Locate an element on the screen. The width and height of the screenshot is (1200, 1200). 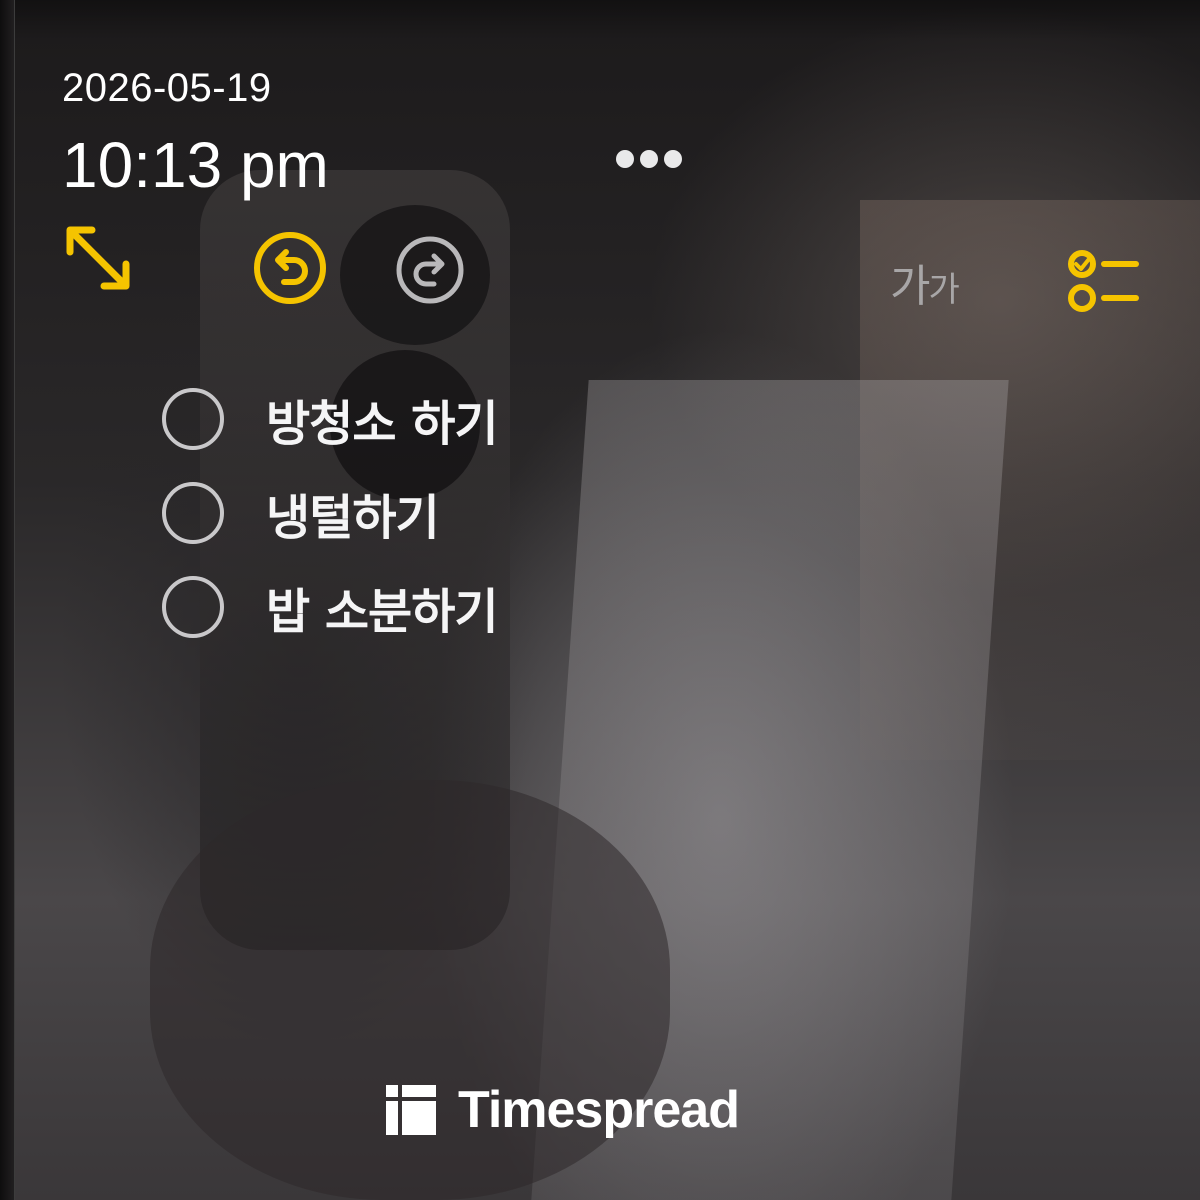
undo-icon is located at coordinates (290, 268).